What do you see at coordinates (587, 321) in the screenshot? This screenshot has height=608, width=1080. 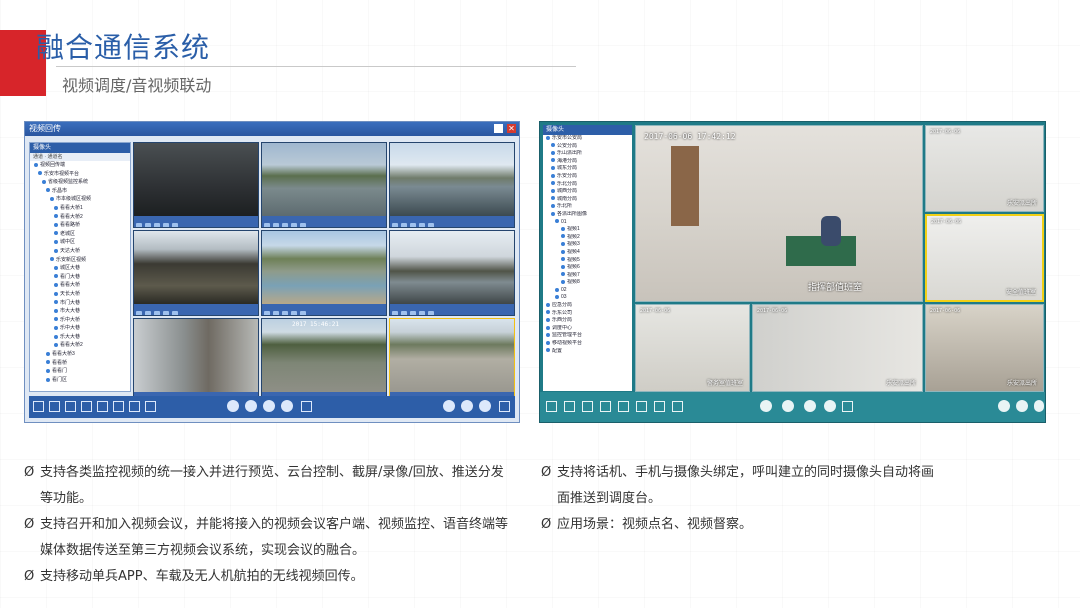 I see `tree-node: 乐西分局` at bounding box center [587, 321].